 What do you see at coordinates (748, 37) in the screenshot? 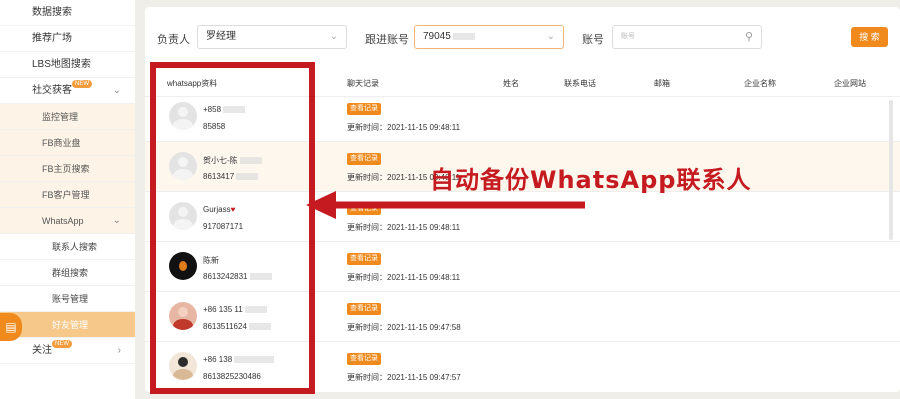
I see `search-icon: ⚲` at bounding box center [748, 37].